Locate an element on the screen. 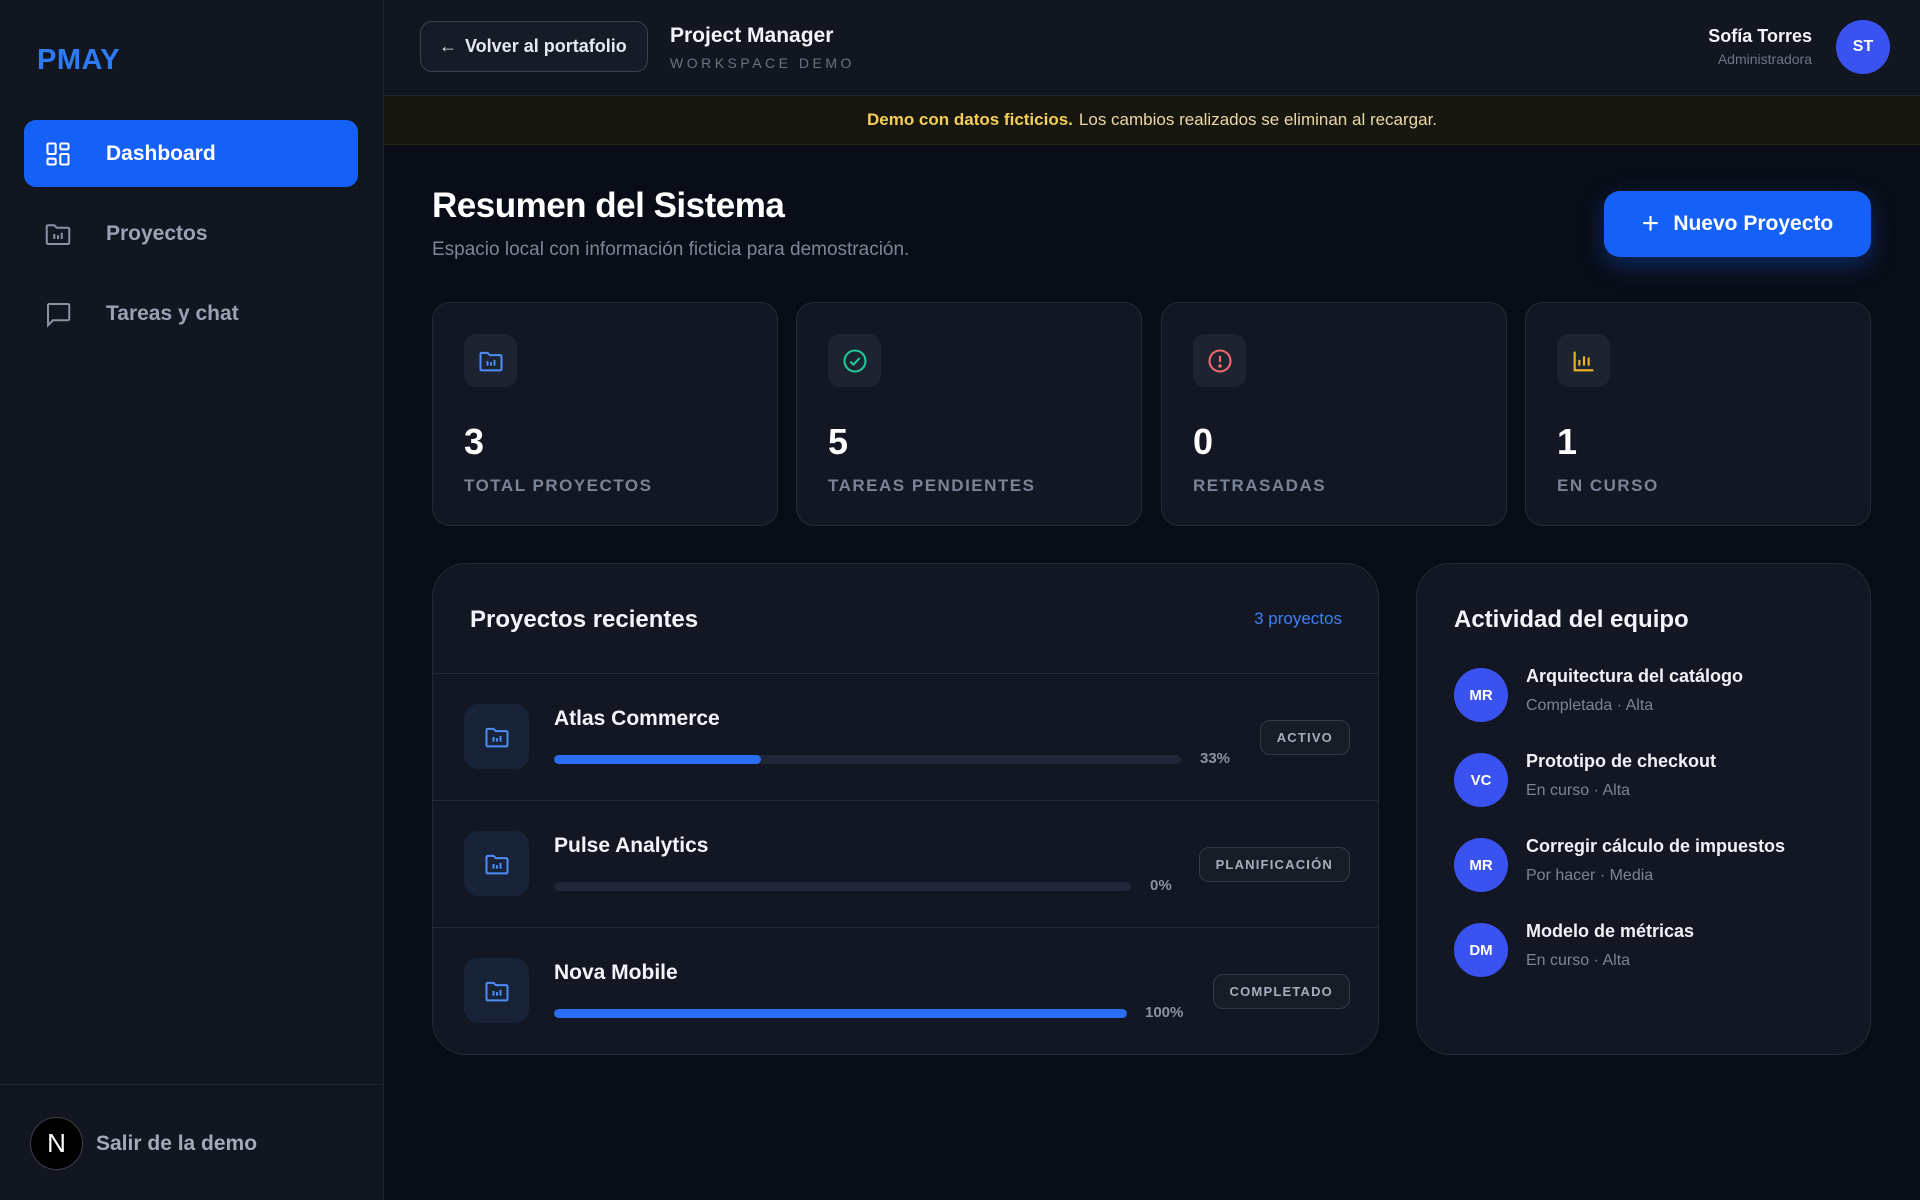  banner-bold: Demo con datos ficticios. is located at coordinates (969, 119).